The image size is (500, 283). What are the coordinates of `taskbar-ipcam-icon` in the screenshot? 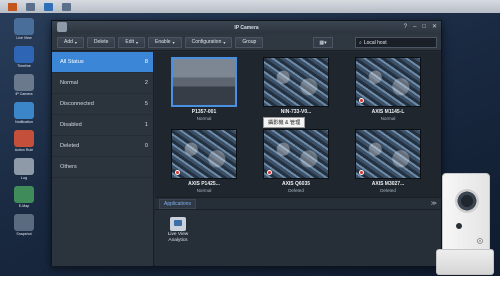 It's located at (48, 6).